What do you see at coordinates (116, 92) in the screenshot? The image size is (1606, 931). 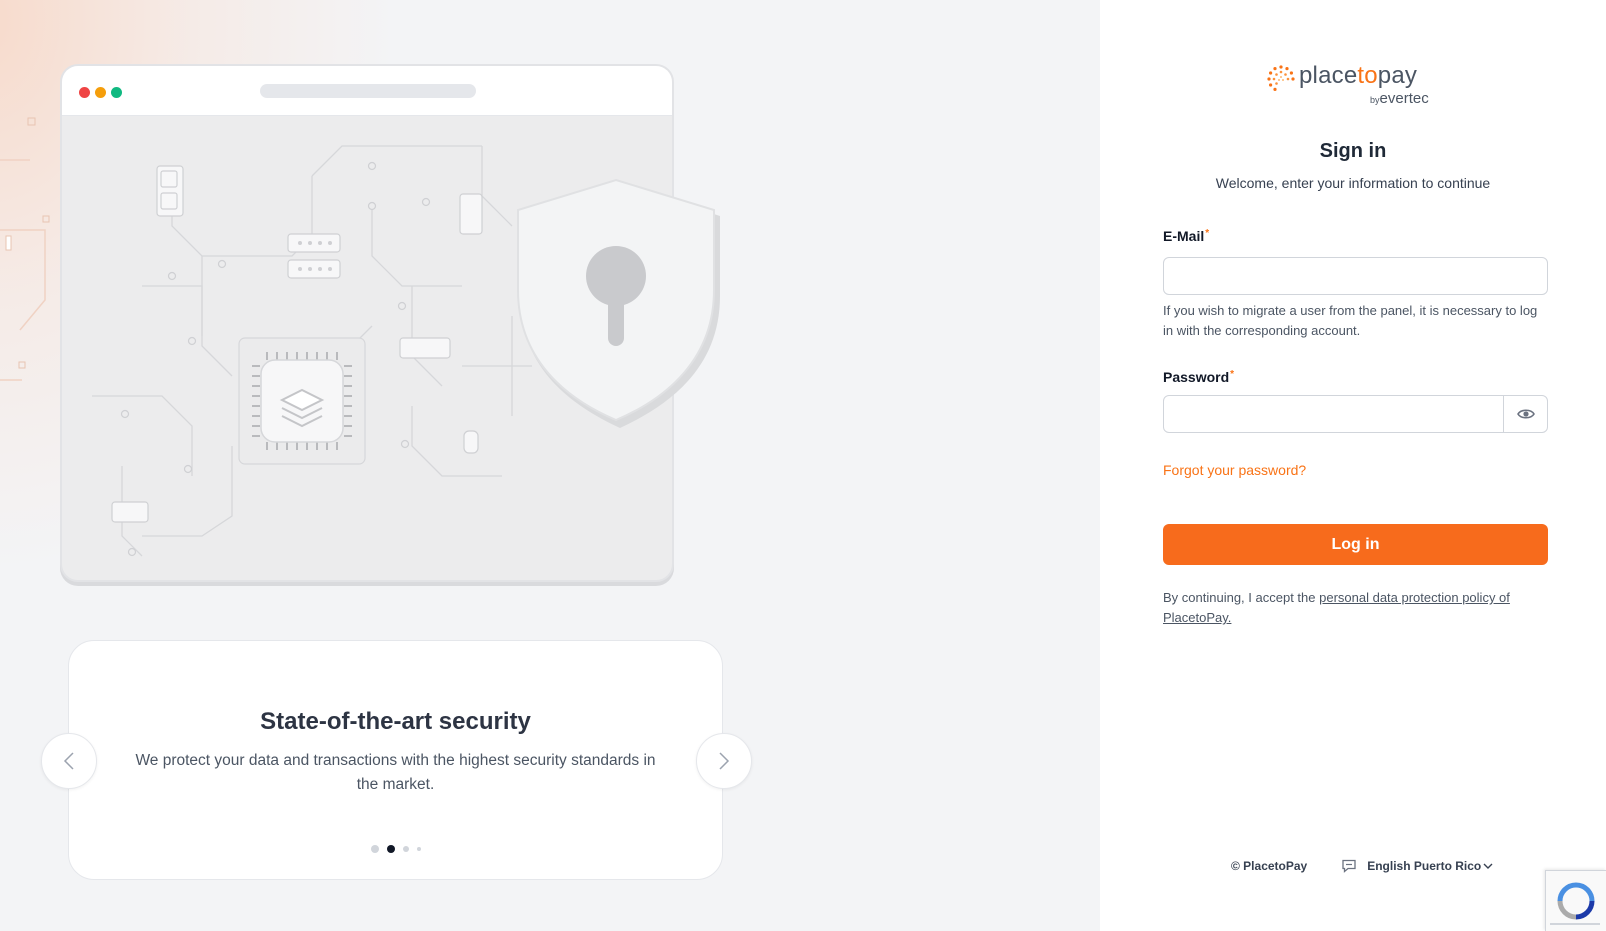 I see `window-maximize-dot` at bounding box center [116, 92].